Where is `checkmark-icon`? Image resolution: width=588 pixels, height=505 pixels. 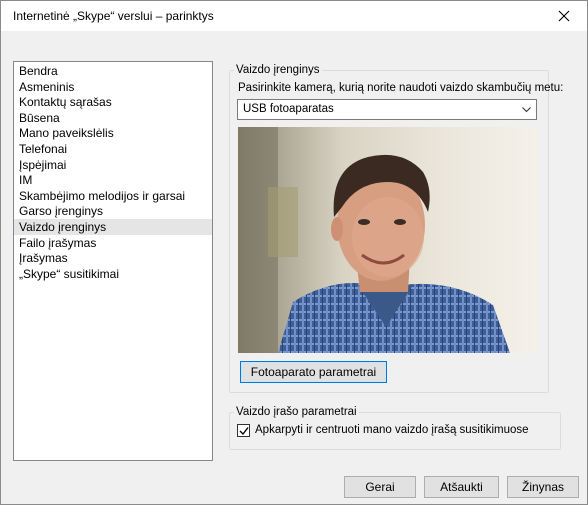 checkmark-icon is located at coordinates (244, 431).